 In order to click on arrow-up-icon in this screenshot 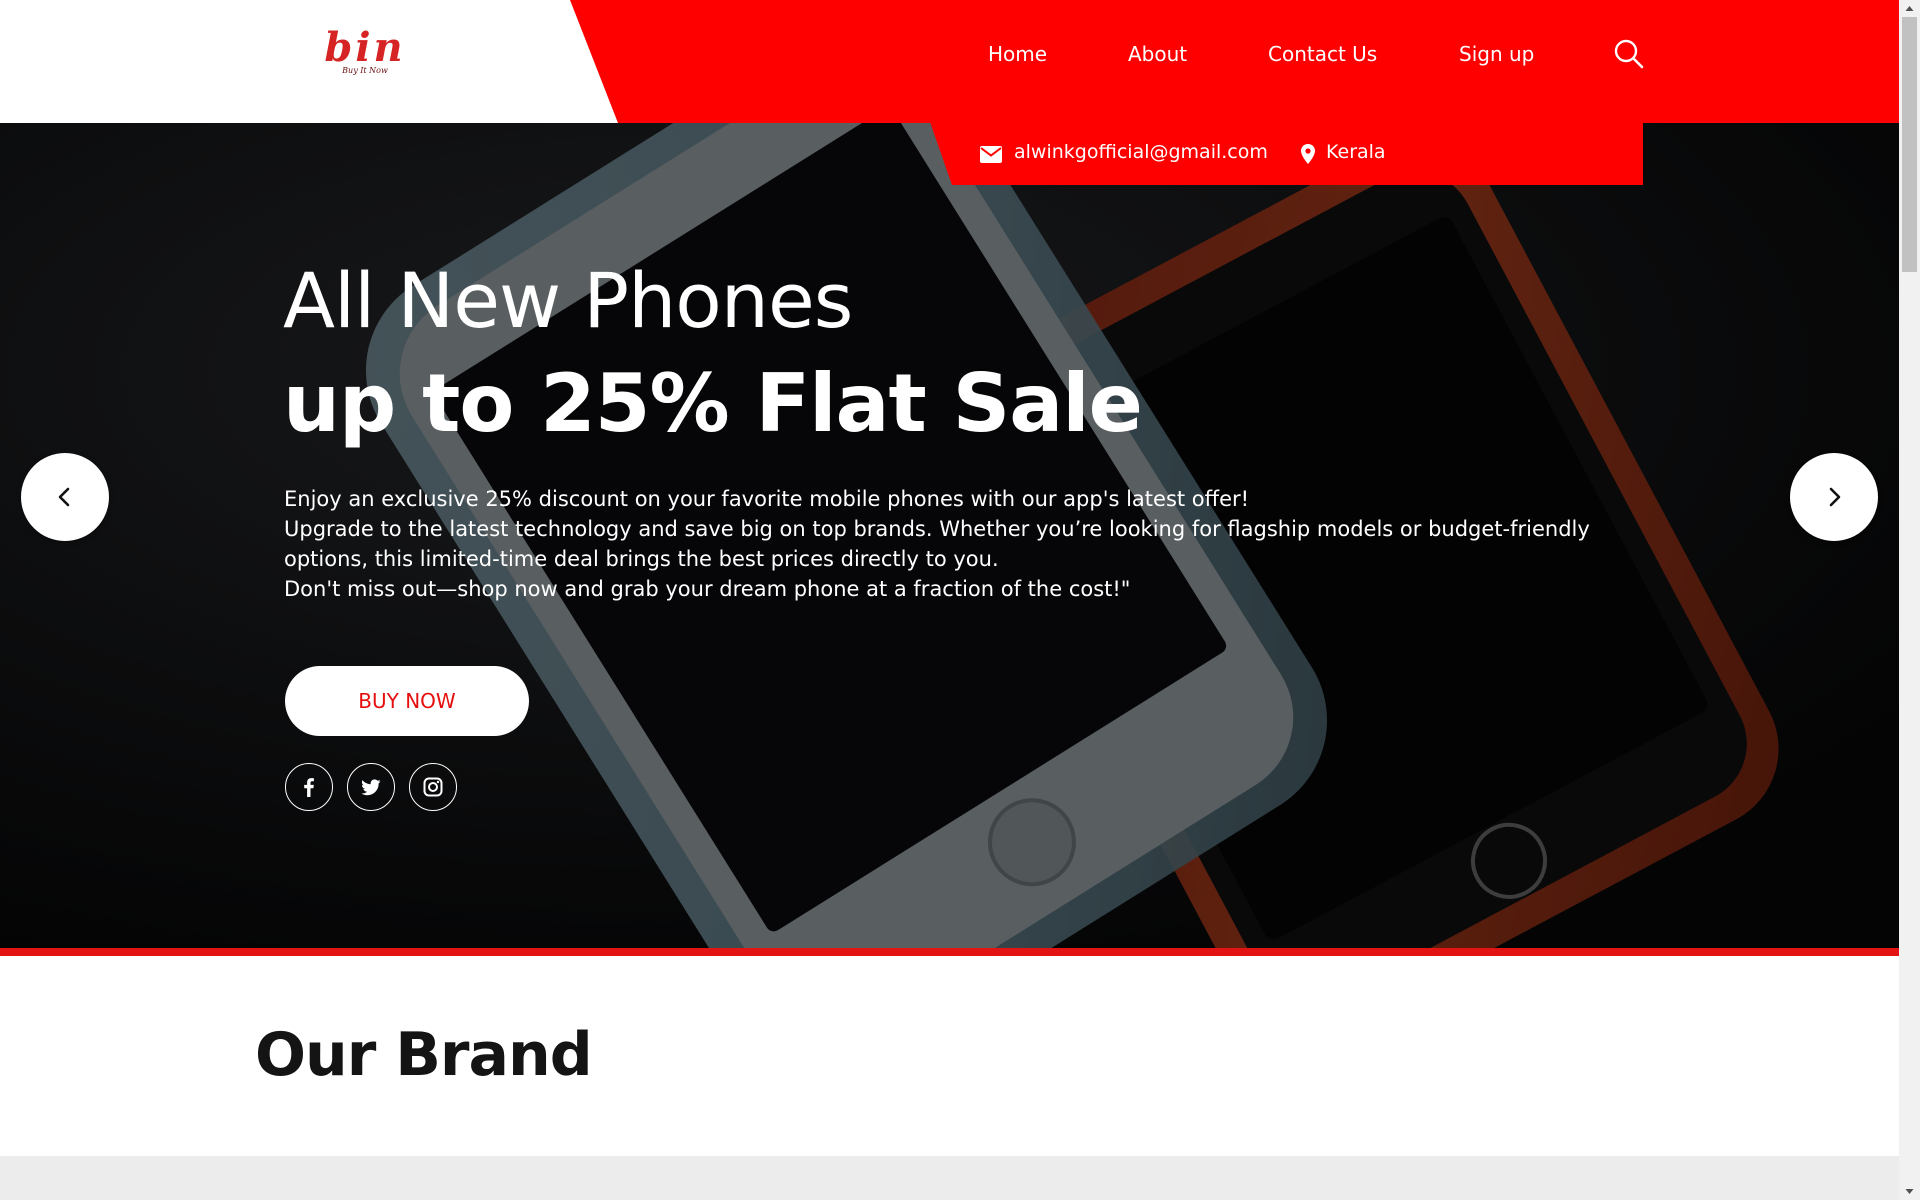, I will do `click(1909, 8)`.